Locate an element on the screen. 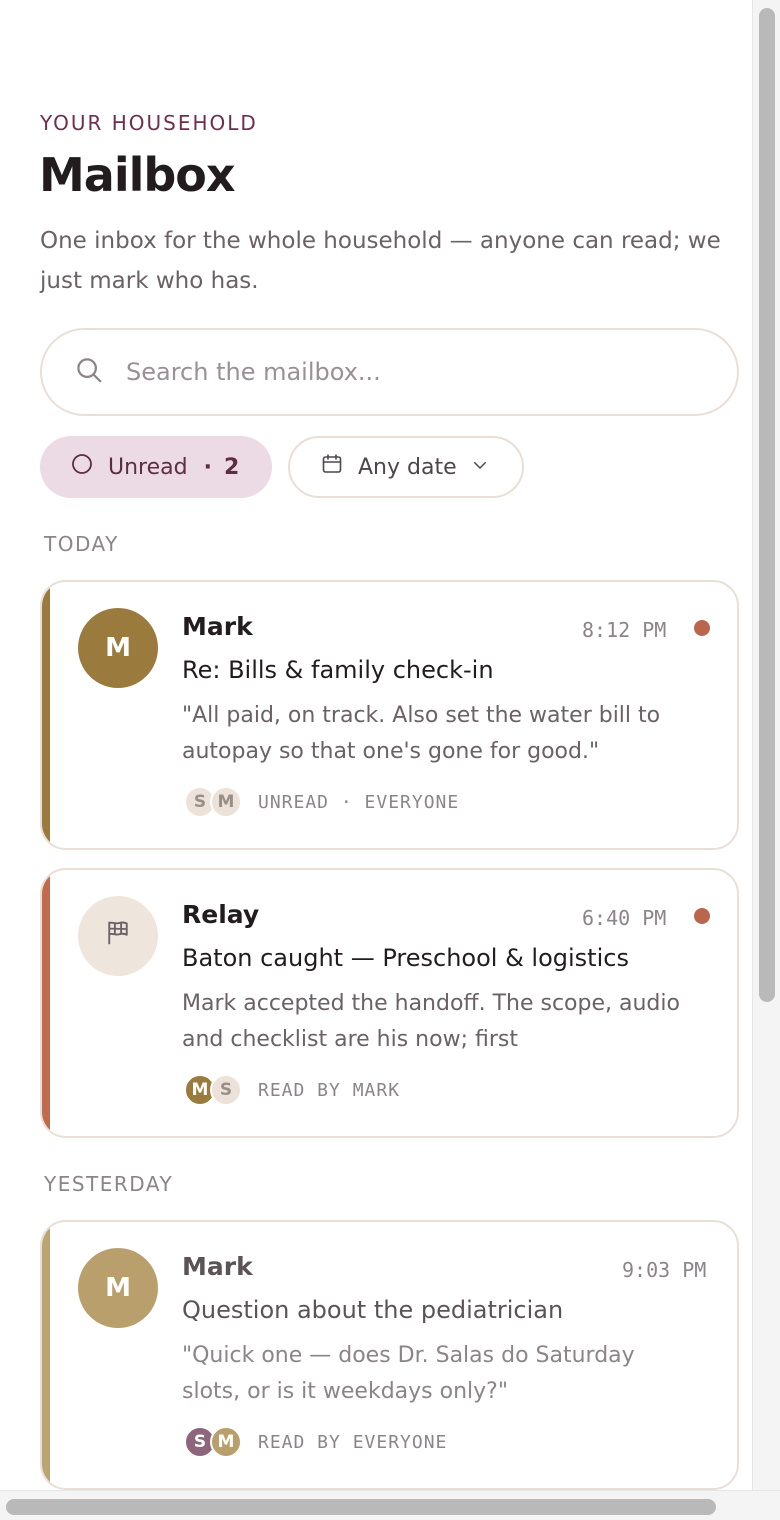 The image size is (780, 1520). unread-filter-chip: Unread · 2 is located at coordinates (156, 467).